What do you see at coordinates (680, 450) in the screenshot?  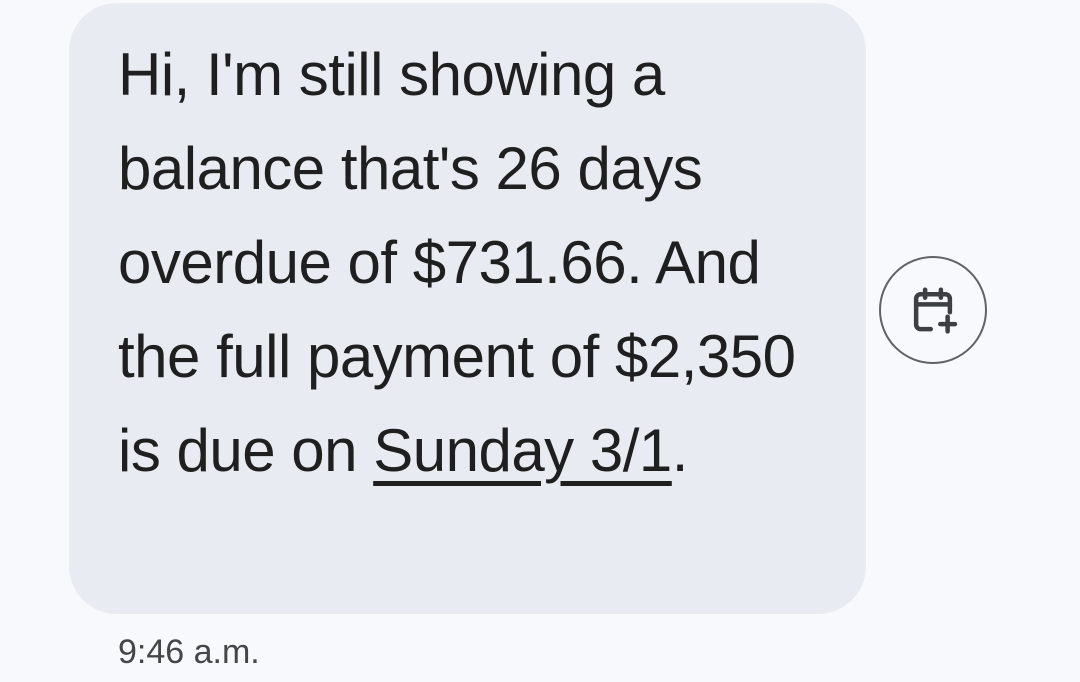 I see `message-end-punctuation: .` at bounding box center [680, 450].